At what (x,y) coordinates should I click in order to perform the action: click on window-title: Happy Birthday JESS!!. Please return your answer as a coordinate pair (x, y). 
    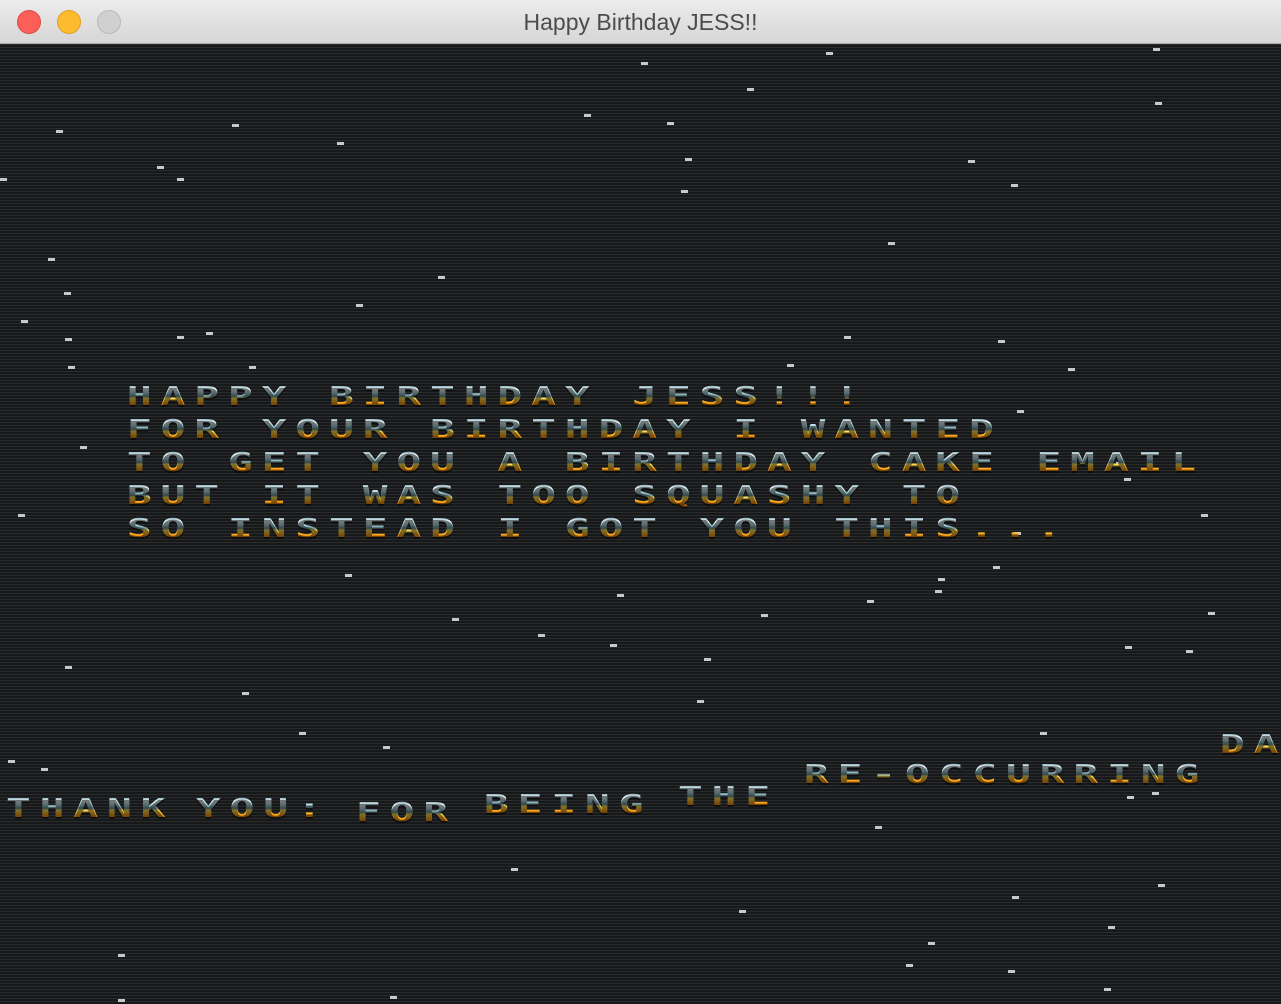
    Looking at the image, I should click on (640, 22).